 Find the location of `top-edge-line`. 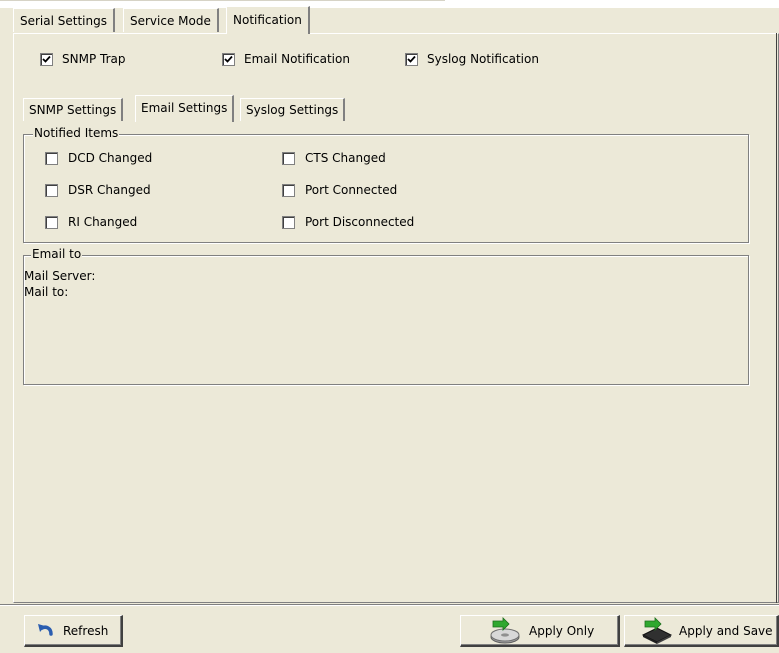

top-edge-line is located at coordinates (222, 0).